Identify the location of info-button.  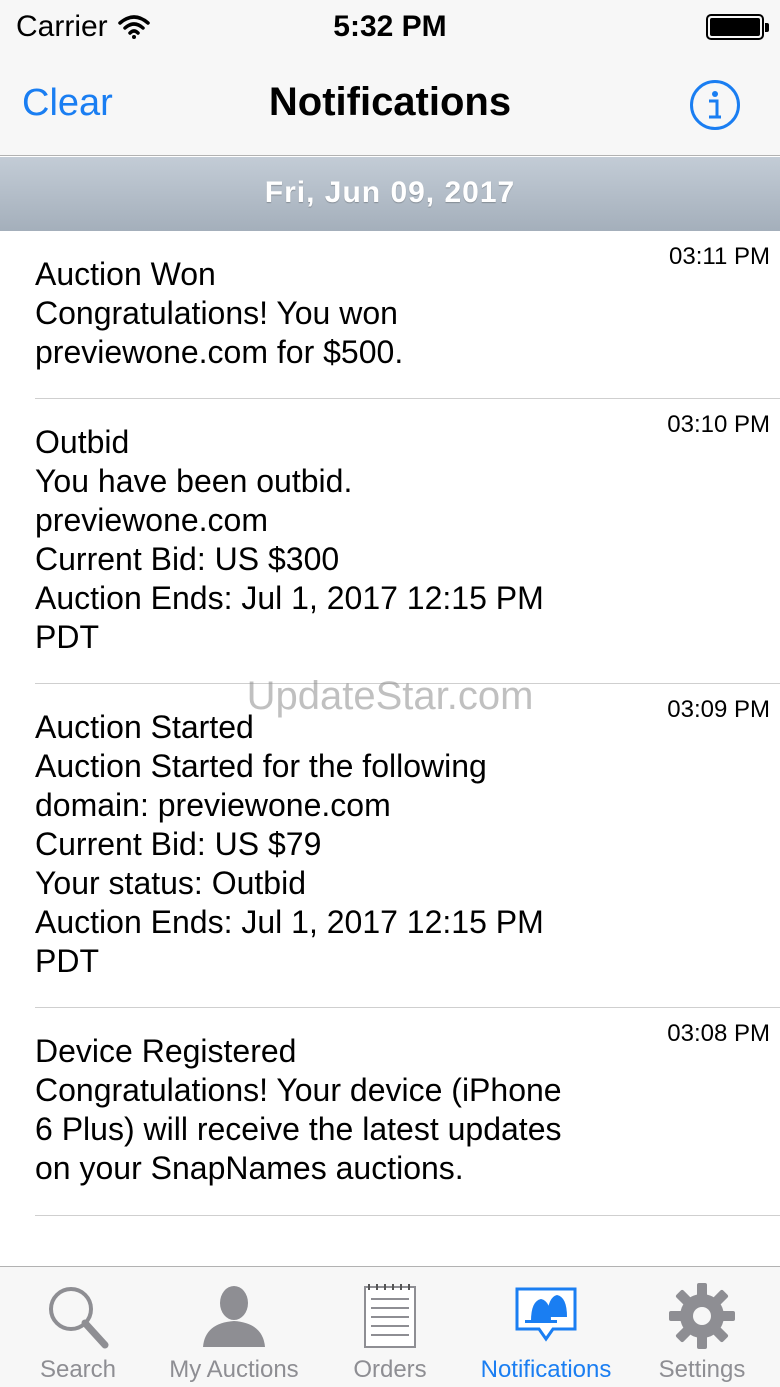
(715, 105).